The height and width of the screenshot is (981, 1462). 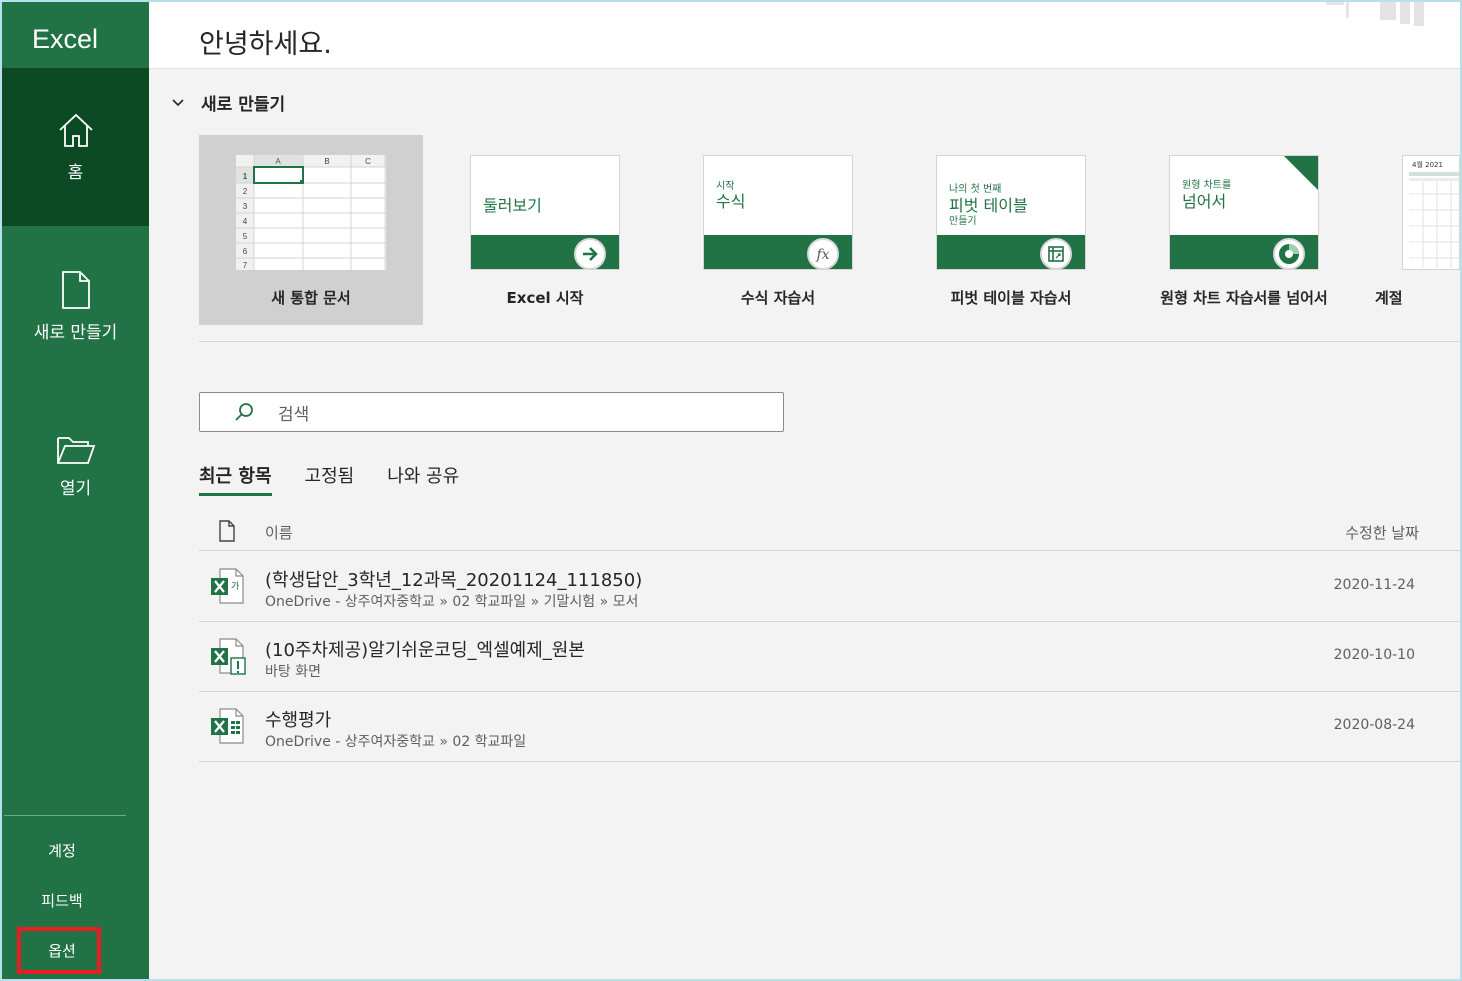 What do you see at coordinates (65, 39) in the screenshot?
I see `app-title: Excel` at bounding box center [65, 39].